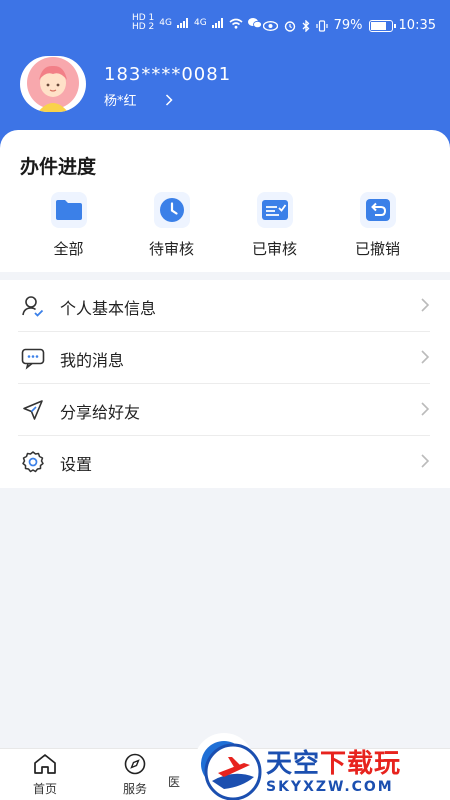 This screenshot has width=450, height=800. I want to click on signal-indicators: HD 1 HD 2 4G 4G, so click(197, 23).